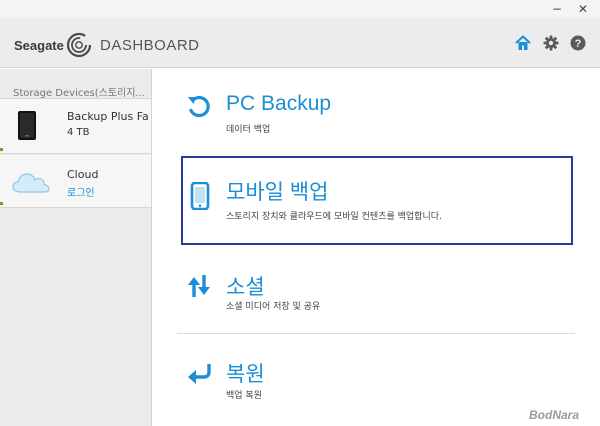  What do you see at coordinates (244, 396) in the screenshot?
I see `restore-description: 백업 복원` at bounding box center [244, 396].